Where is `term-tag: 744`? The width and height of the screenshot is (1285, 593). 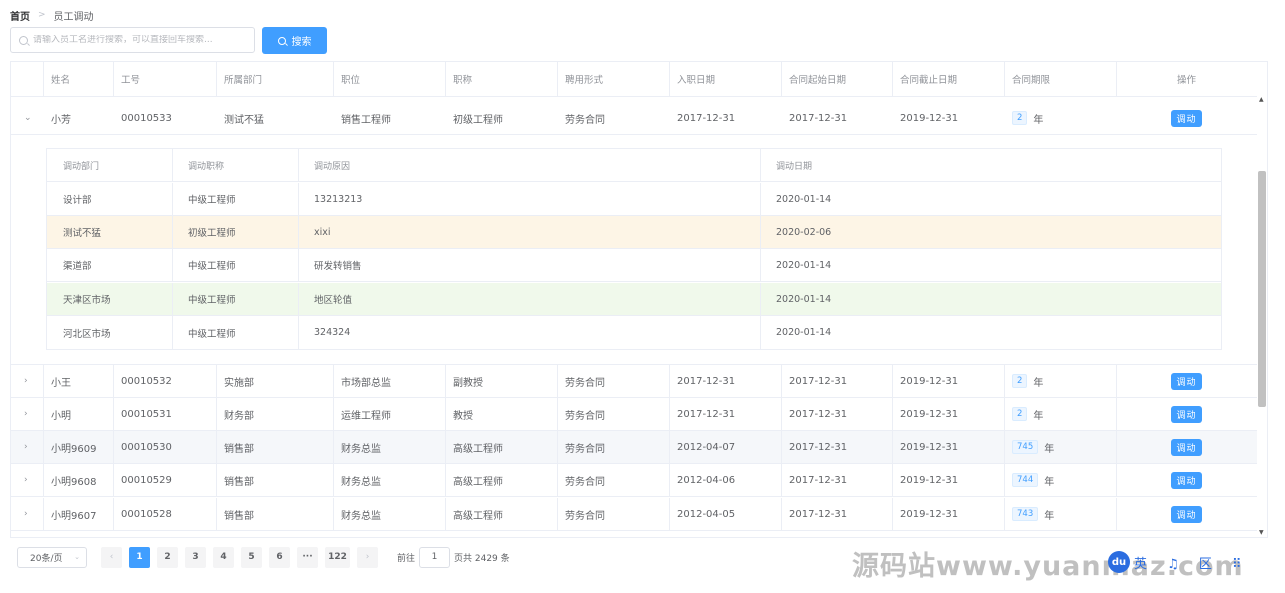 term-tag: 744 is located at coordinates (1025, 480).